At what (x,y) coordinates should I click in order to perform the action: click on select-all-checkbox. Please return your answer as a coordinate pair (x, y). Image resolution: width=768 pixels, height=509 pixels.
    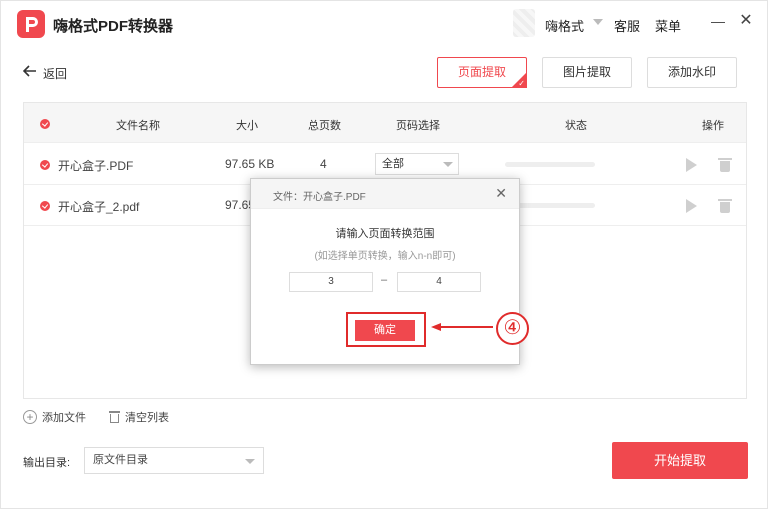
    Looking at the image, I should click on (45, 124).